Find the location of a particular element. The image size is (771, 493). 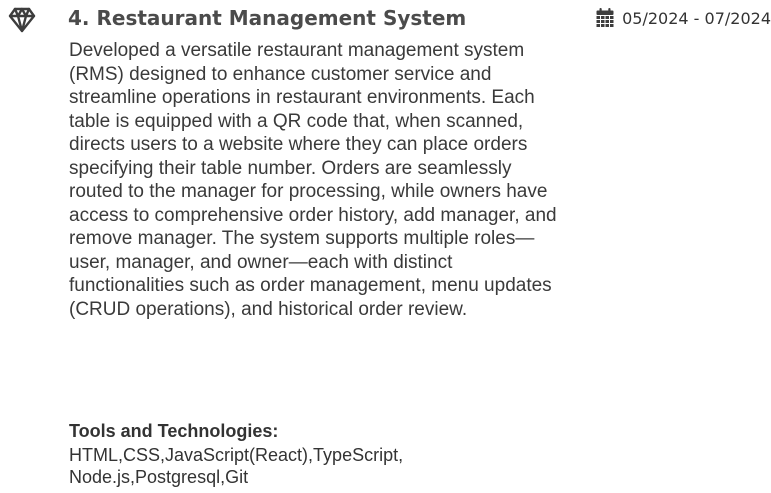

gem-icon is located at coordinates (22, 20).